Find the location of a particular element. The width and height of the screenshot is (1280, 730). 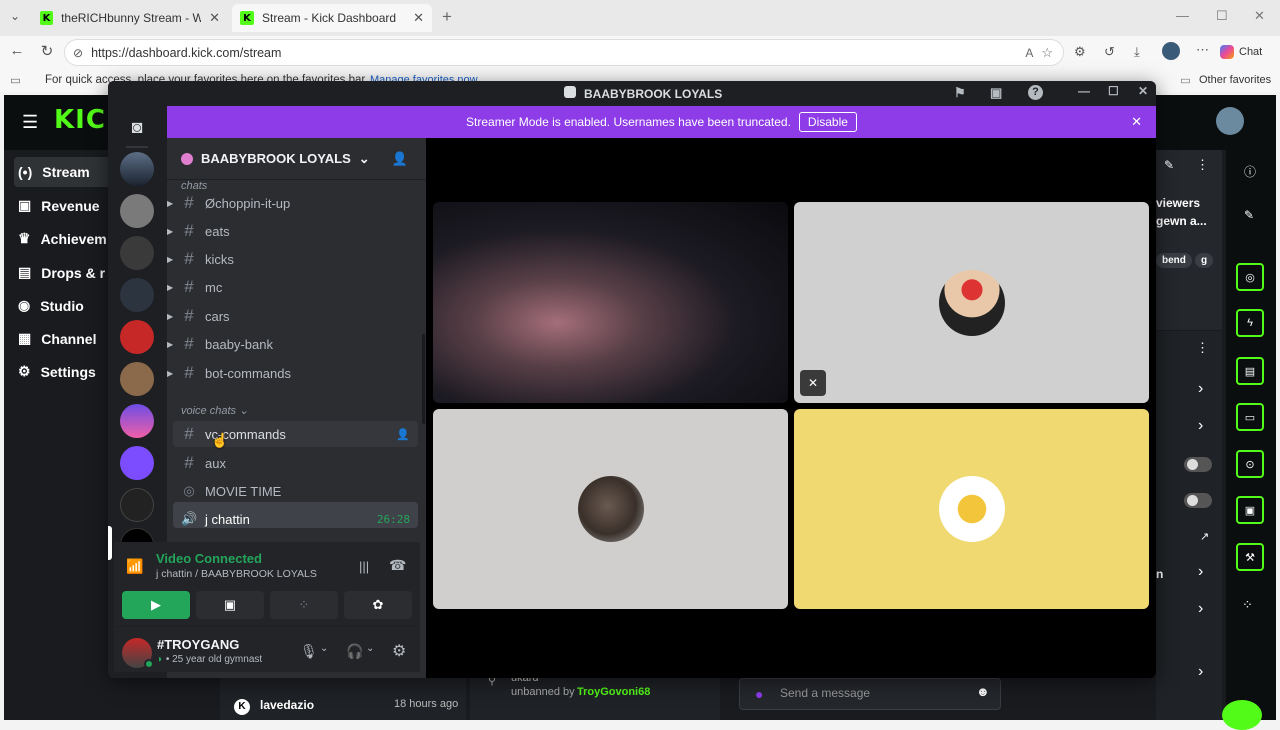

channel-item: ▶ # kicks is located at coordinates (292, 259).